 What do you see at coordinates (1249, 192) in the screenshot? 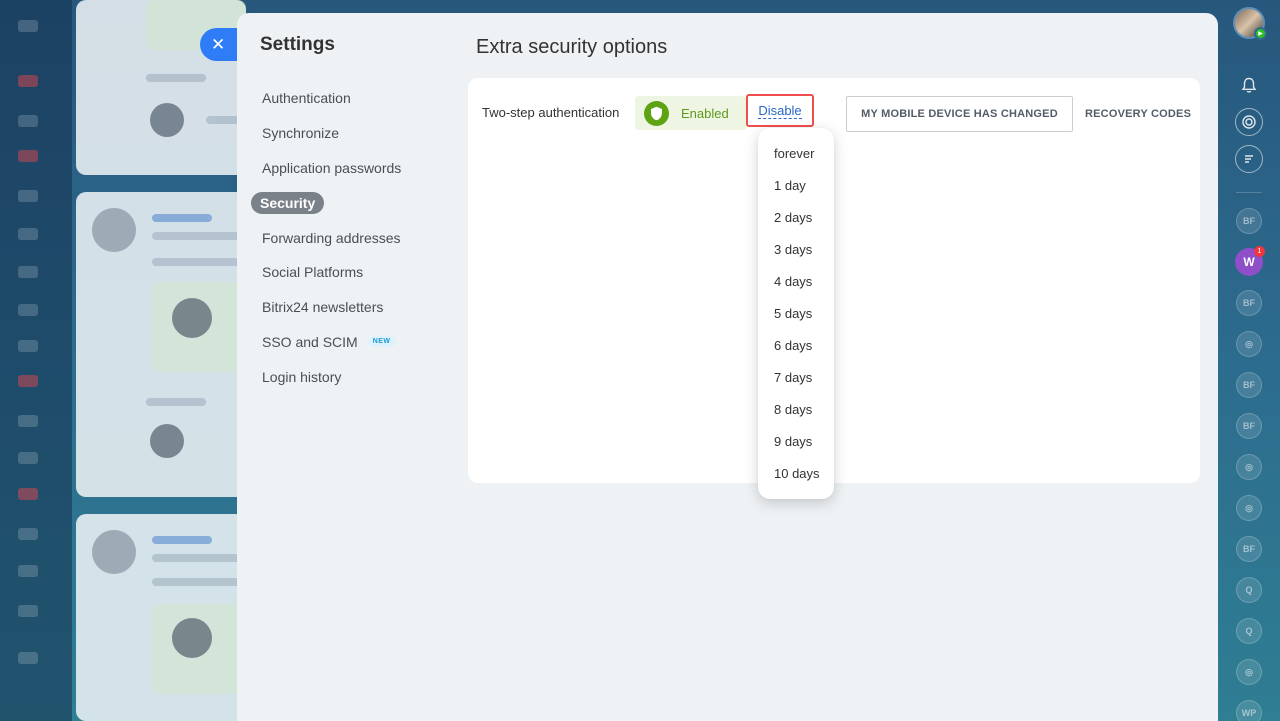
I see `divider` at bounding box center [1249, 192].